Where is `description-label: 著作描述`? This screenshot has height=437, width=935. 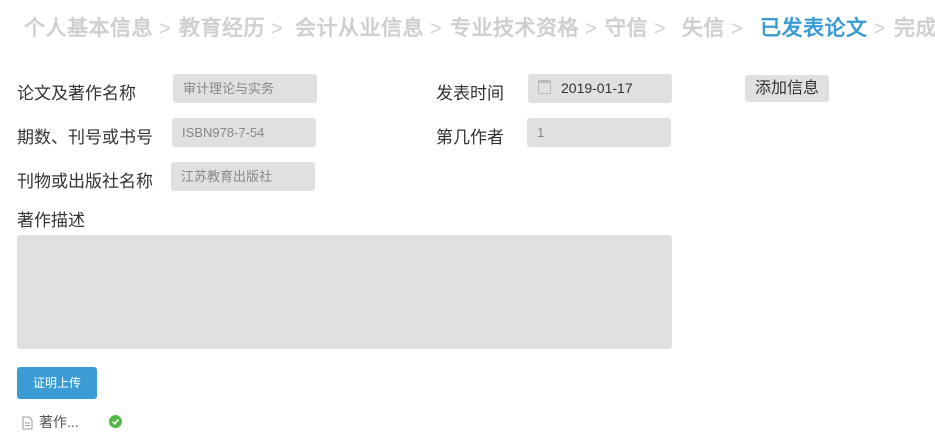 description-label: 著作描述 is located at coordinates (51, 220).